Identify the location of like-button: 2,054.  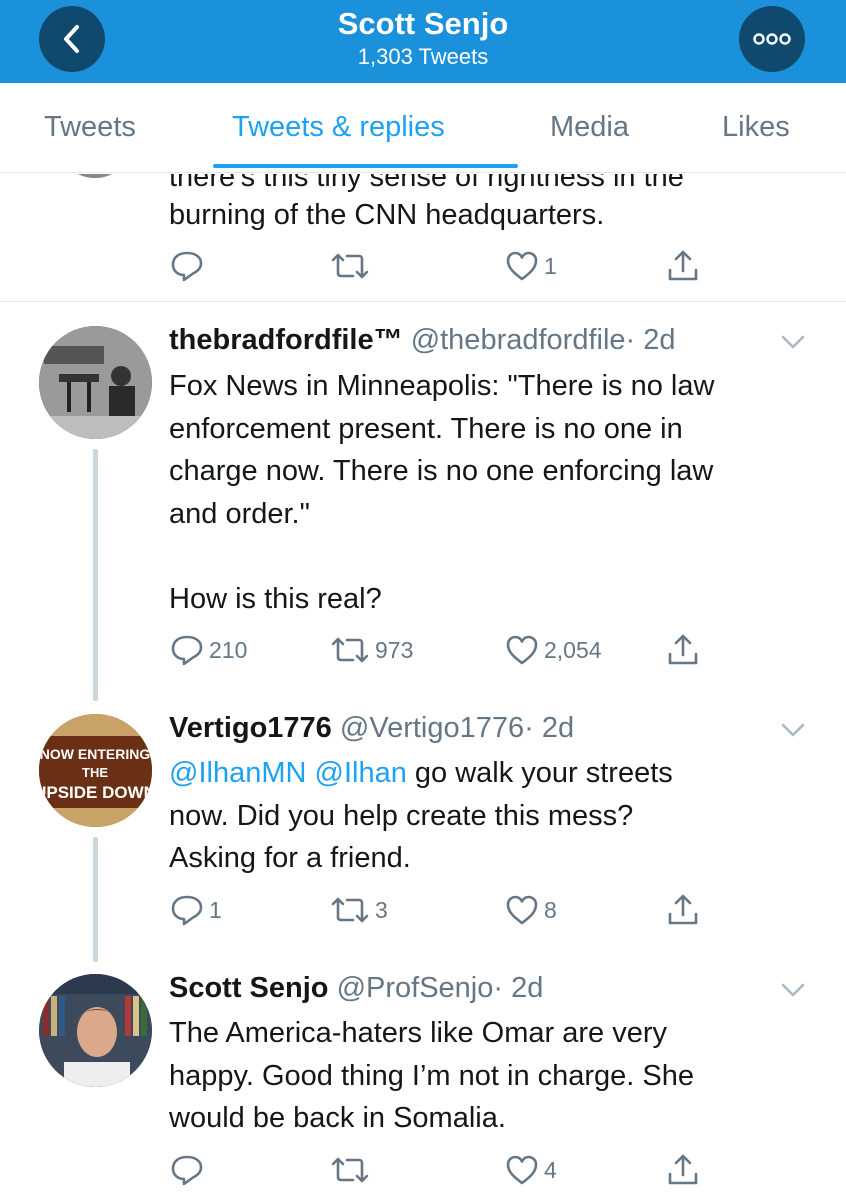
(553, 650).